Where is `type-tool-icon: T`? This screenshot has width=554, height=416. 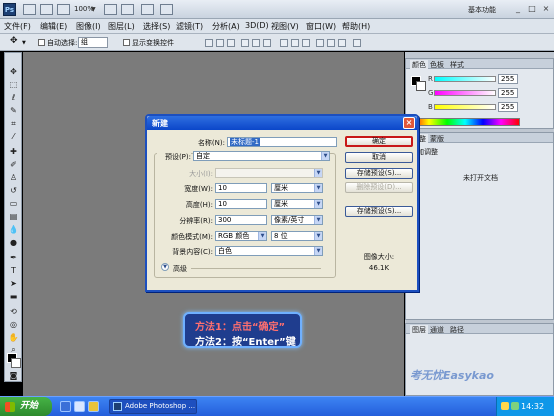
type-tool-icon: T is located at coordinates (13, 271).